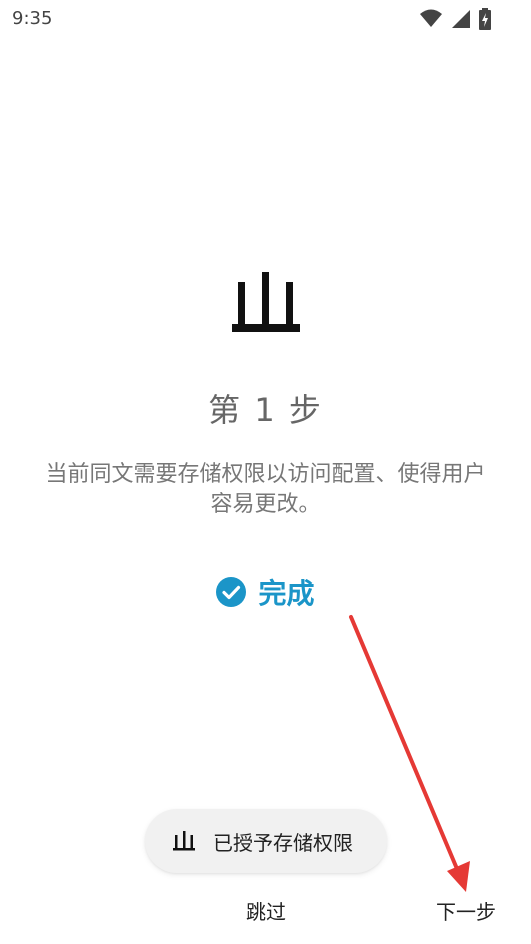 This screenshot has height=944, width=531. Describe the element at coordinates (231, 592) in the screenshot. I see `check-circle-icon` at that location.